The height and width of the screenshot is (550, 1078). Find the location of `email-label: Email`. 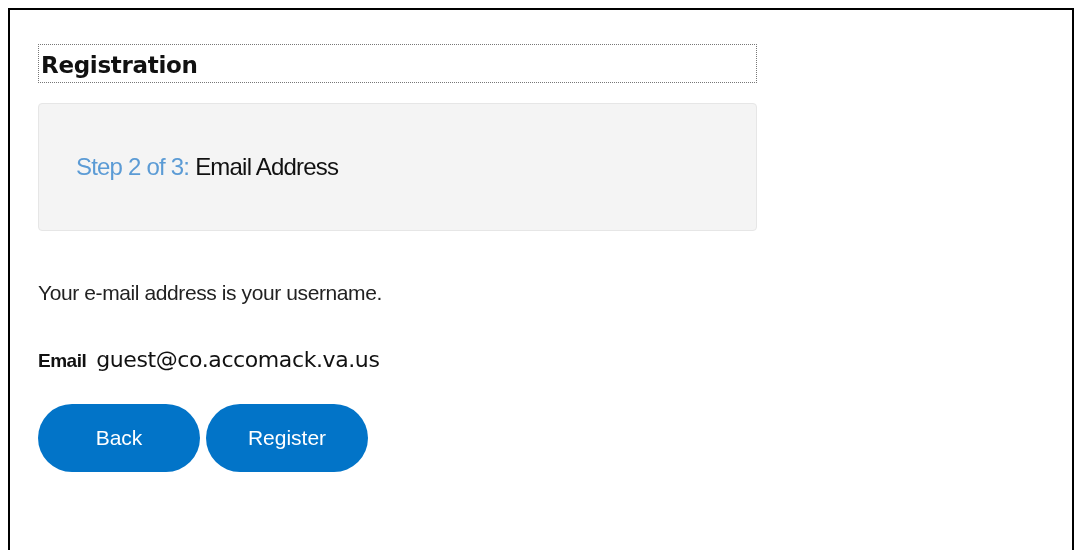

email-label: Email is located at coordinates (62, 361).